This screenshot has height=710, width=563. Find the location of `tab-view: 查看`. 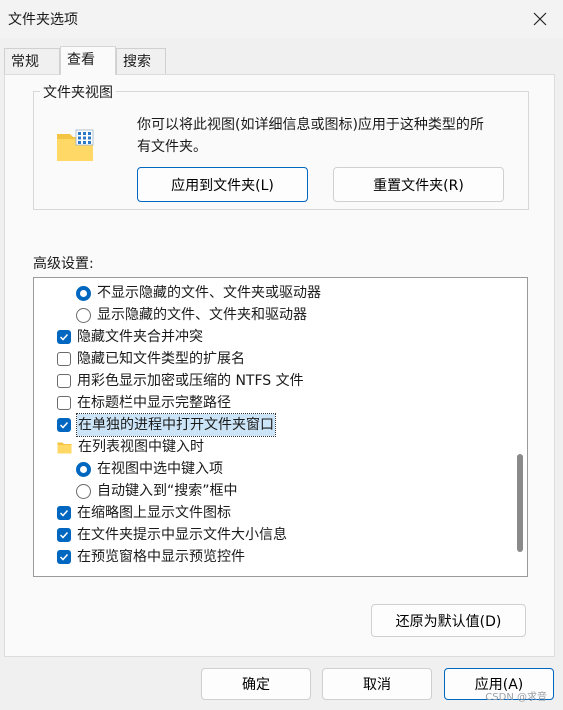

tab-view: 查看 is located at coordinates (88, 60).